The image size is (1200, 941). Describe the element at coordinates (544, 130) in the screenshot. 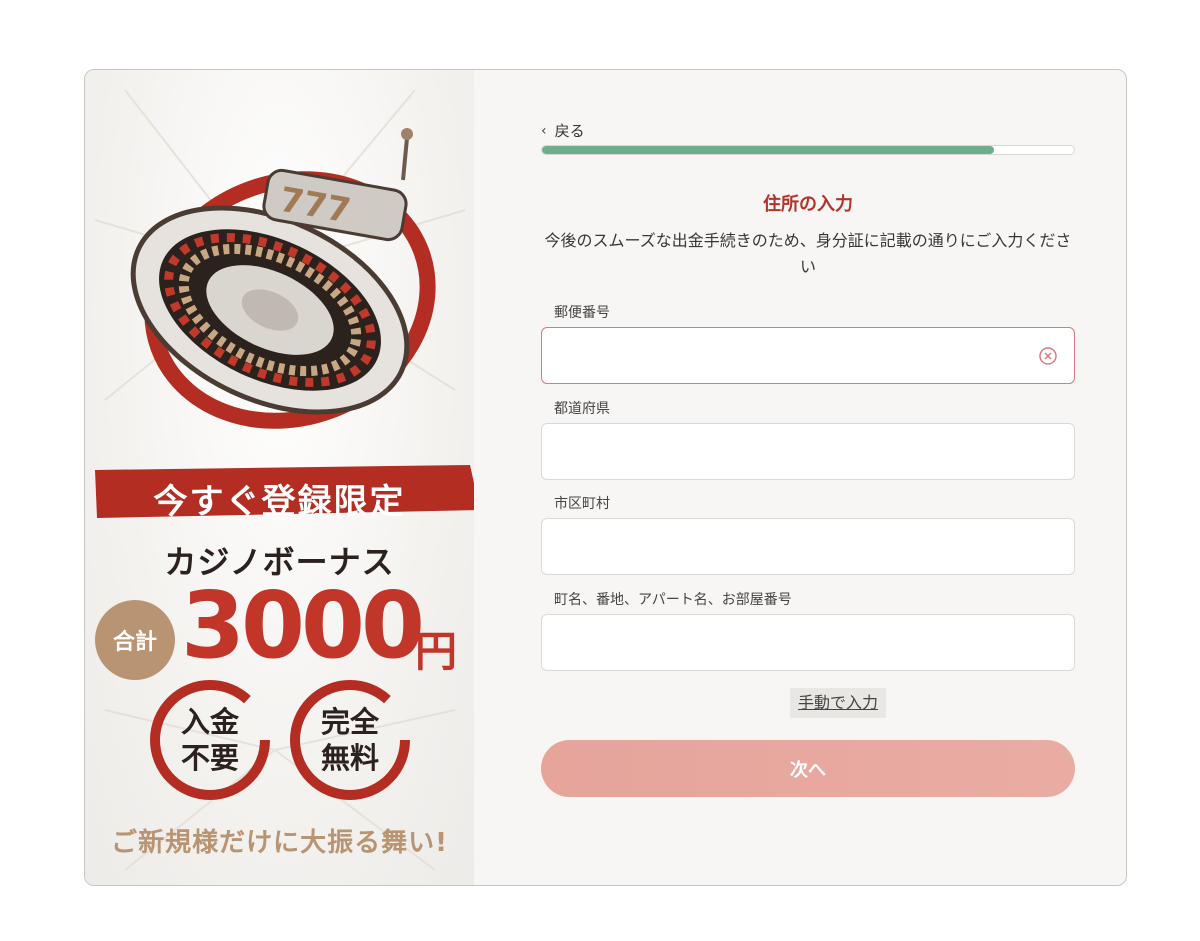

I see `chevron-left-icon: ‹` at that location.